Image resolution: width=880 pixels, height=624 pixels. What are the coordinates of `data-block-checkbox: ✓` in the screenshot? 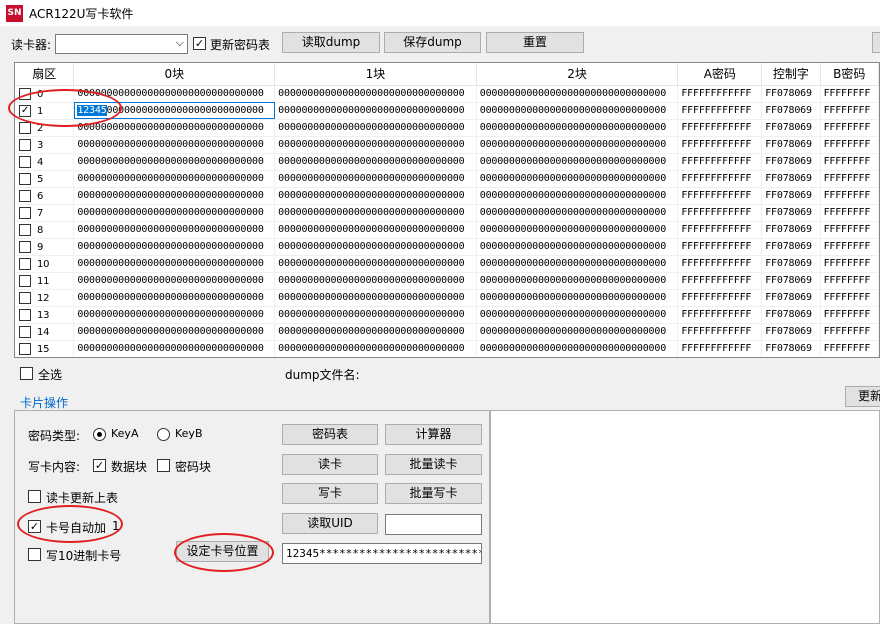 It's located at (99, 465).